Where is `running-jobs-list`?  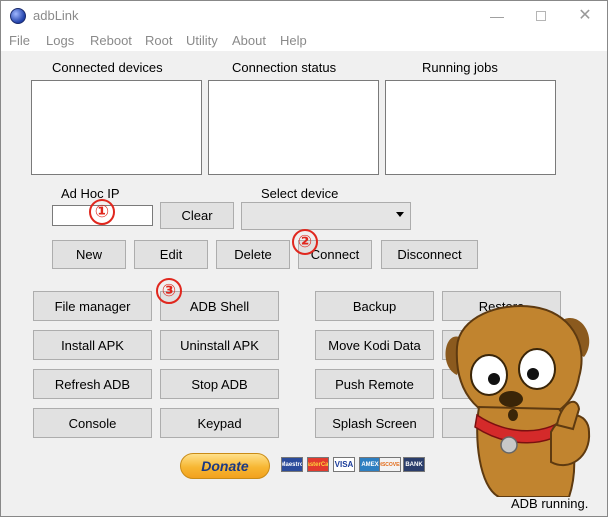
running-jobs-list is located at coordinates (470, 127).